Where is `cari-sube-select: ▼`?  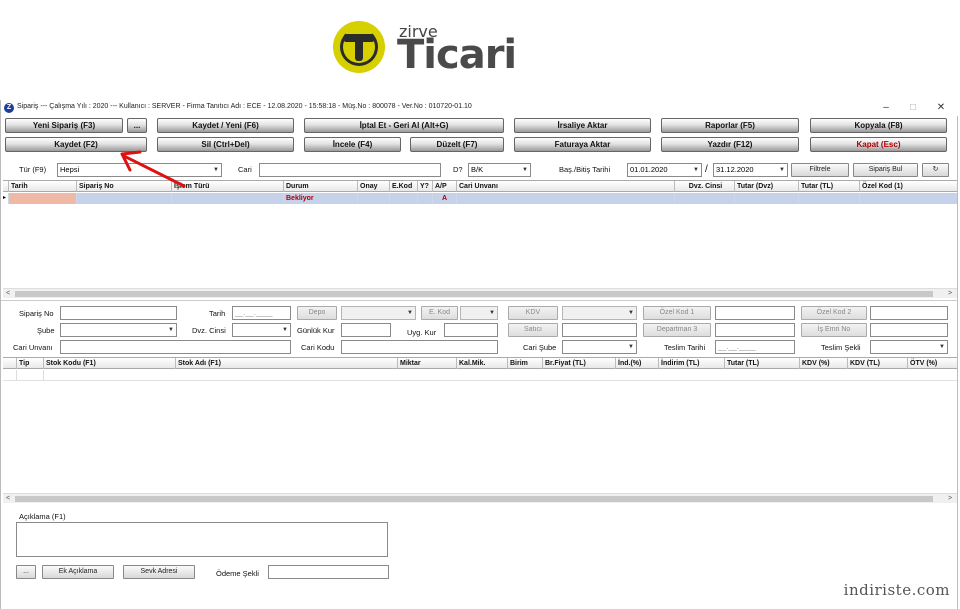
cari-sube-select: ▼ is located at coordinates (599, 347).